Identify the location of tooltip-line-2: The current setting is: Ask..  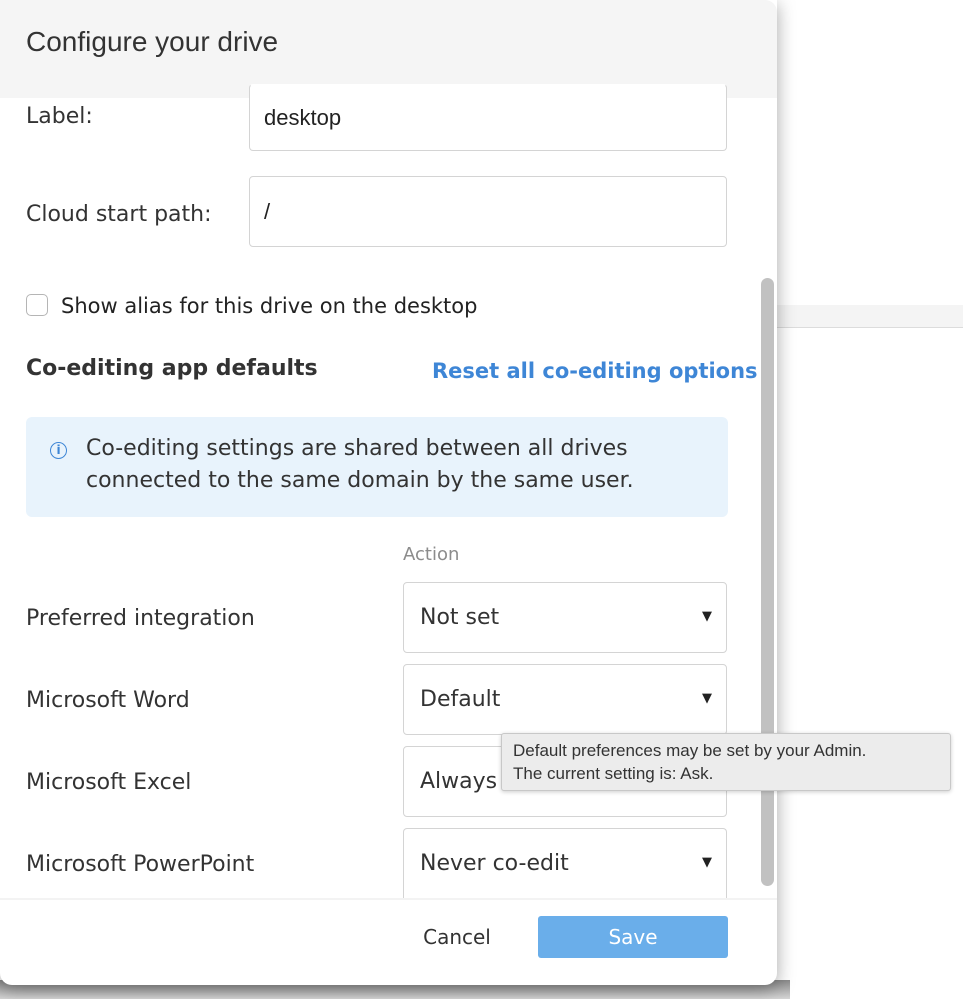
(613, 773).